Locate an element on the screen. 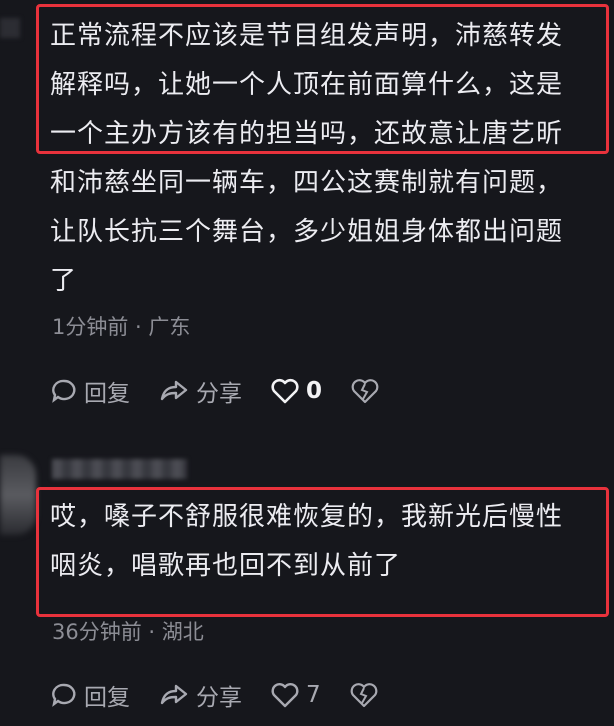  like-button: 7 is located at coordinates (295, 695).